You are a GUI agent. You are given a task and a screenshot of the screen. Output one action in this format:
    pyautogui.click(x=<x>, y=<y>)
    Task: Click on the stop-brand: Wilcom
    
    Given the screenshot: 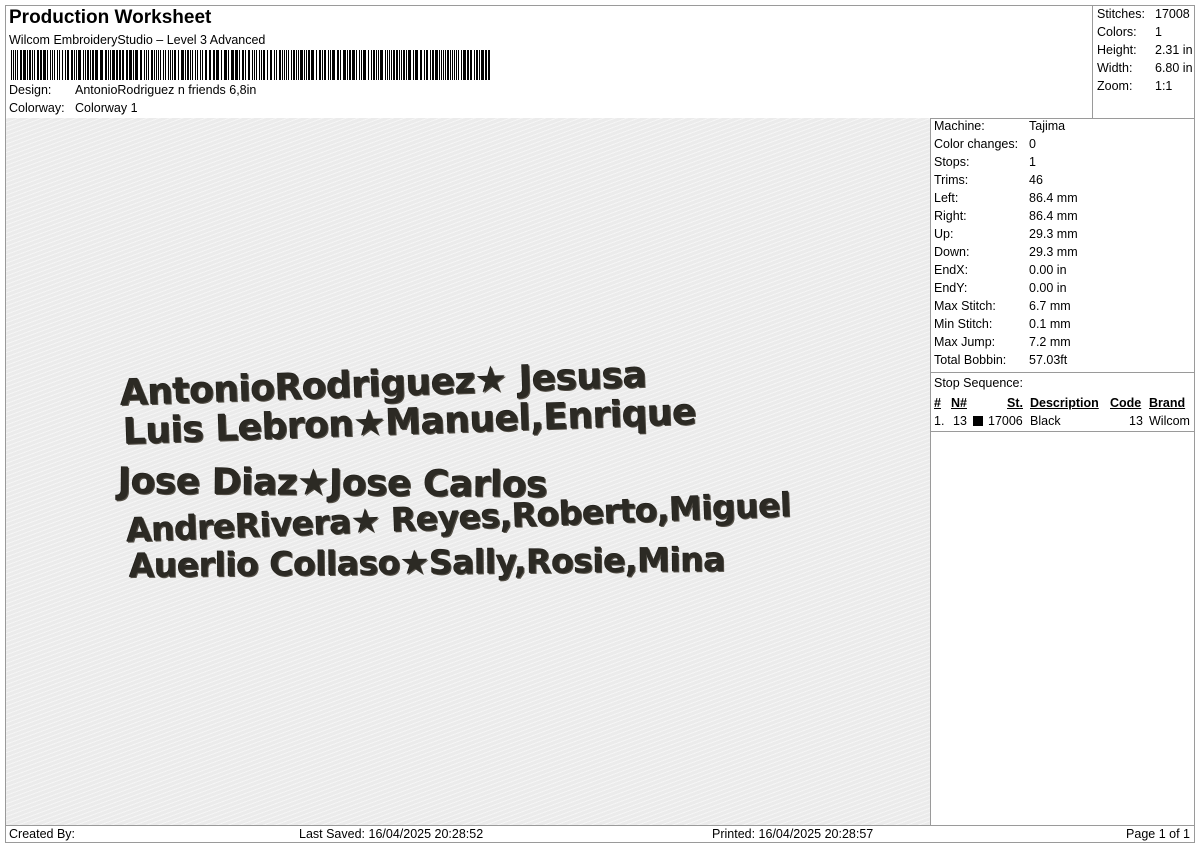 What is the action you would take?
    pyautogui.click(x=1169, y=421)
    